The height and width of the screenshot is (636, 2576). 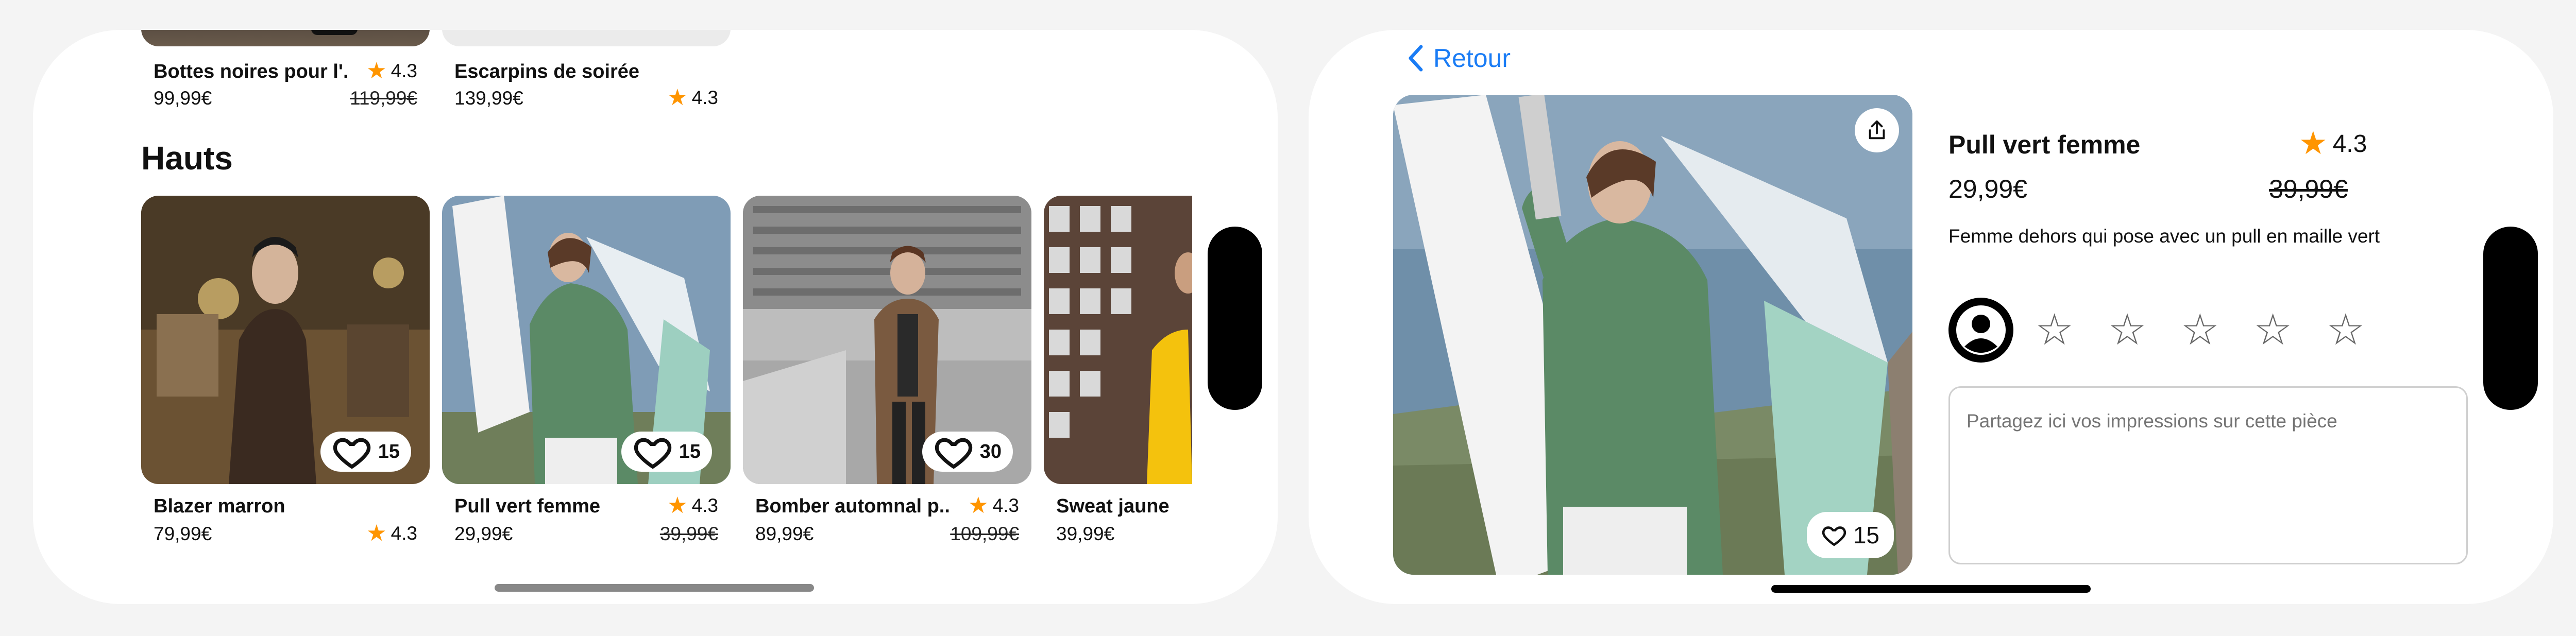 I want to click on product-image, so click(x=1118, y=340).